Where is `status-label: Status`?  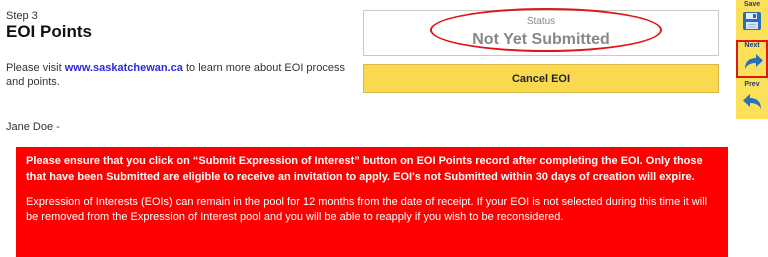 status-label: Status is located at coordinates (541, 21).